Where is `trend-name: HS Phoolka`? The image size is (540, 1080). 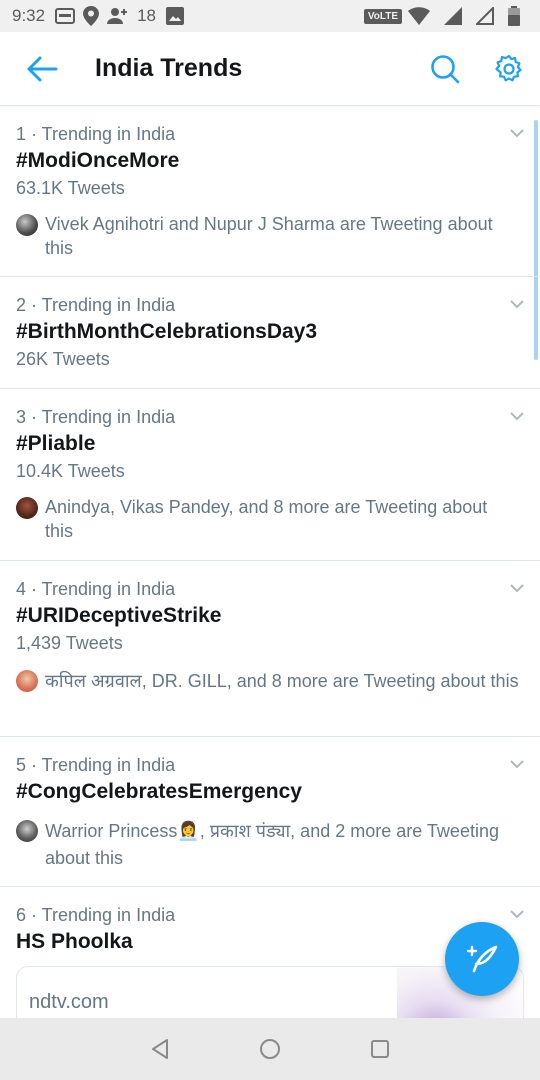 trend-name: HS Phoolka is located at coordinates (74, 941).